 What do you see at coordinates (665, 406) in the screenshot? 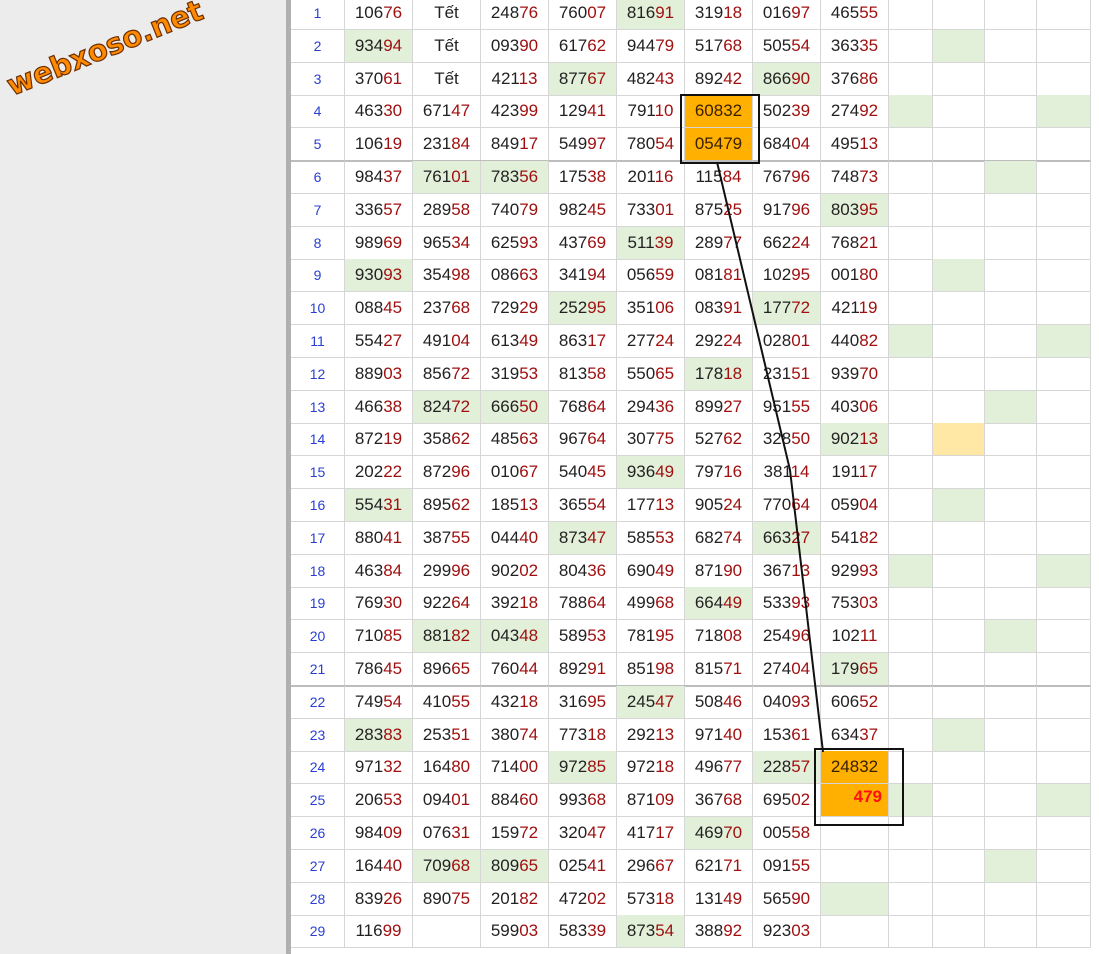
I see `result-digits-tail: 36` at bounding box center [665, 406].